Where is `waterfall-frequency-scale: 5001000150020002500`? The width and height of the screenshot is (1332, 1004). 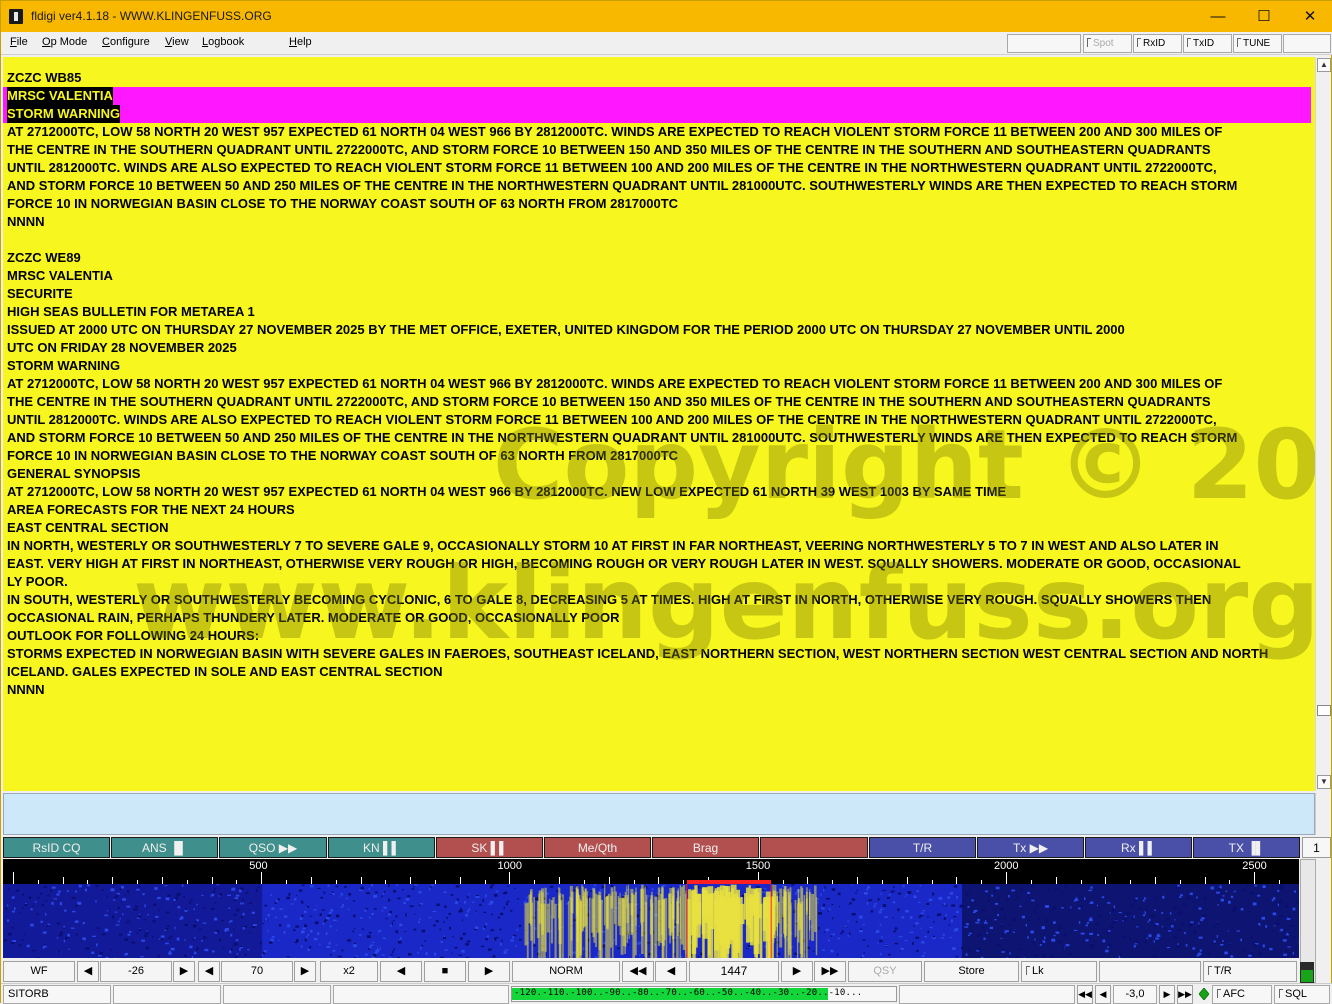
waterfall-frequency-scale: 5001000150020002500 is located at coordinates (651, 871).